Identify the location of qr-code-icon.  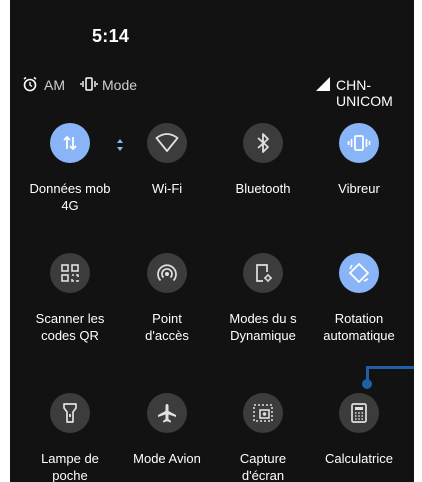
(70, 273).